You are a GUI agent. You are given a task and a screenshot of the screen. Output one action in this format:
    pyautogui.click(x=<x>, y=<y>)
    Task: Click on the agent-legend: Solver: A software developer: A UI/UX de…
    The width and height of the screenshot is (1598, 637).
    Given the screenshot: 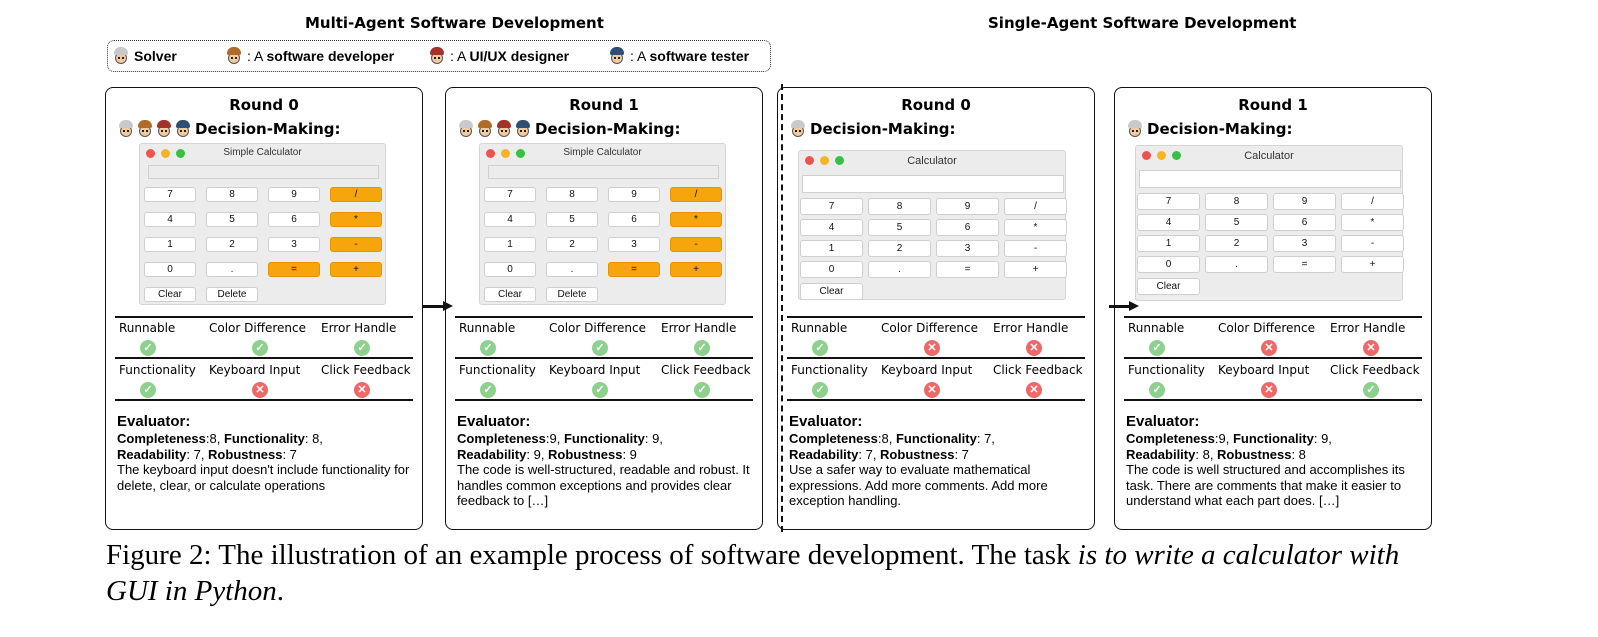 What is the action you would take?
    pyautogui.click(x=439, y=56)
    